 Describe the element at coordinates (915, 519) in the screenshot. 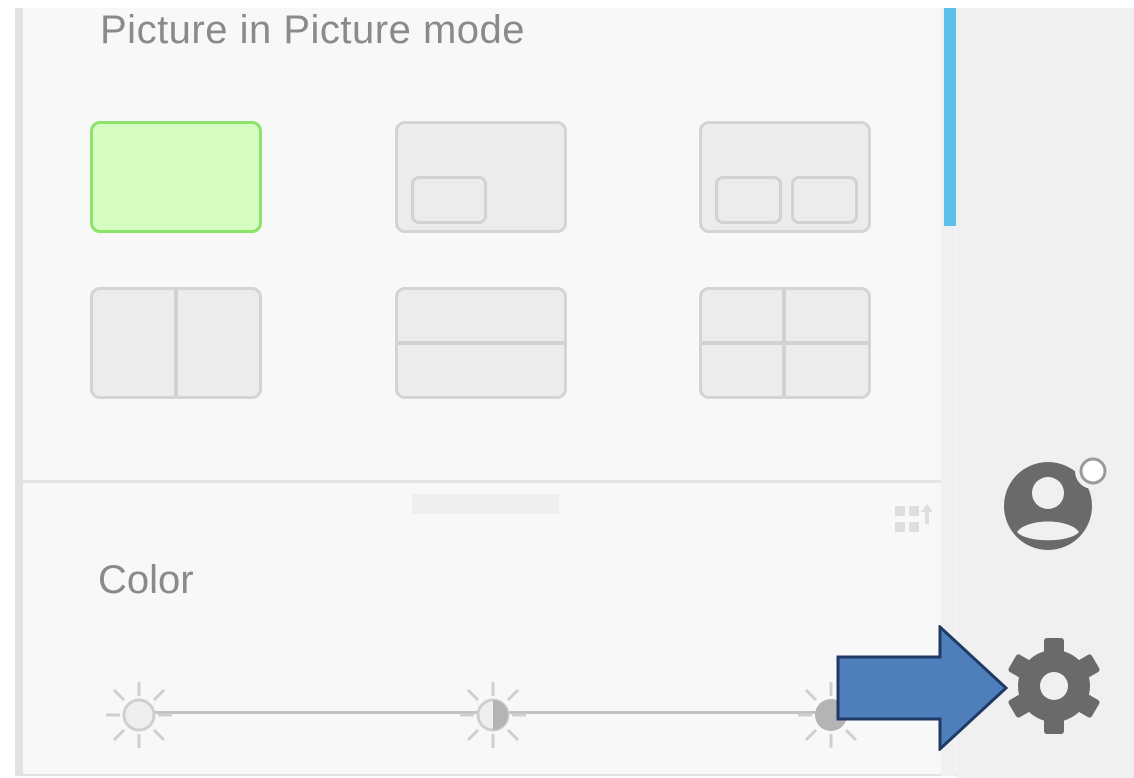

I see `dock-icon` at that location.